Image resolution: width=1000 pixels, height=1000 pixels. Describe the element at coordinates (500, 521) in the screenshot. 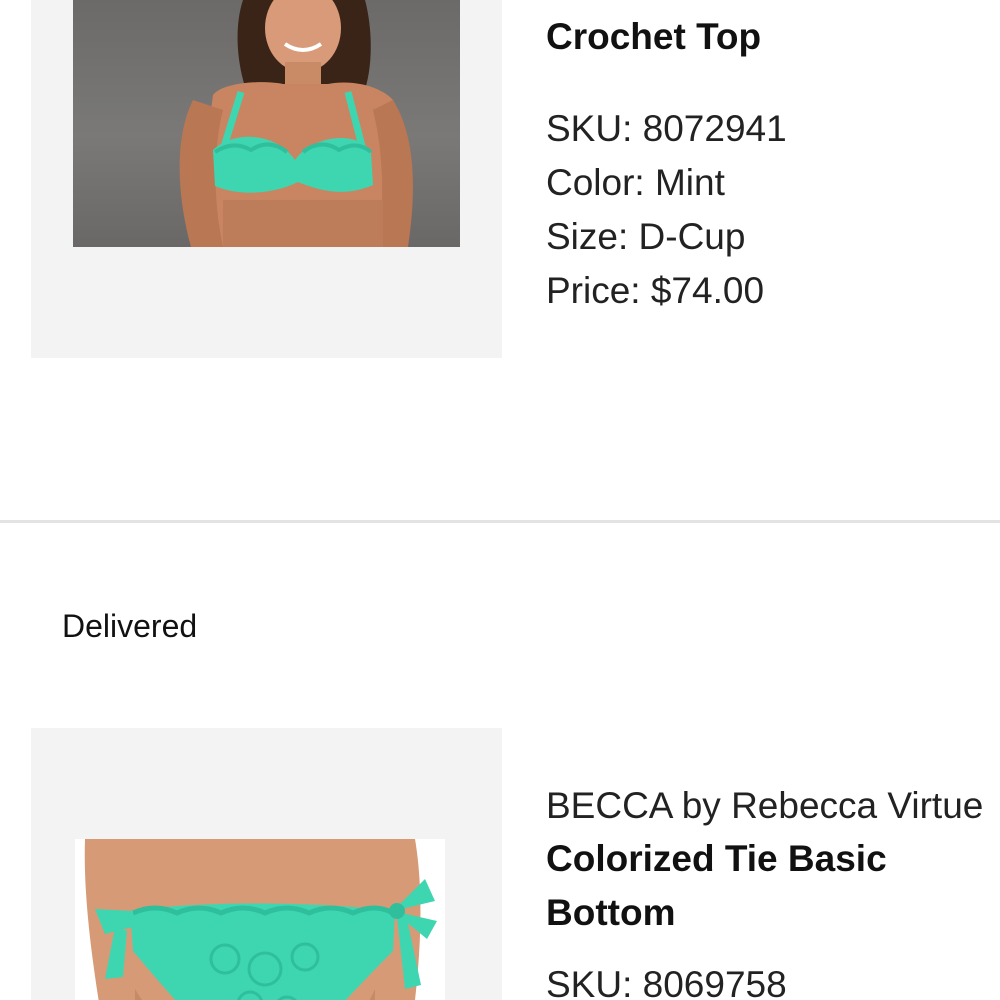

I see `section-divider` at that location.